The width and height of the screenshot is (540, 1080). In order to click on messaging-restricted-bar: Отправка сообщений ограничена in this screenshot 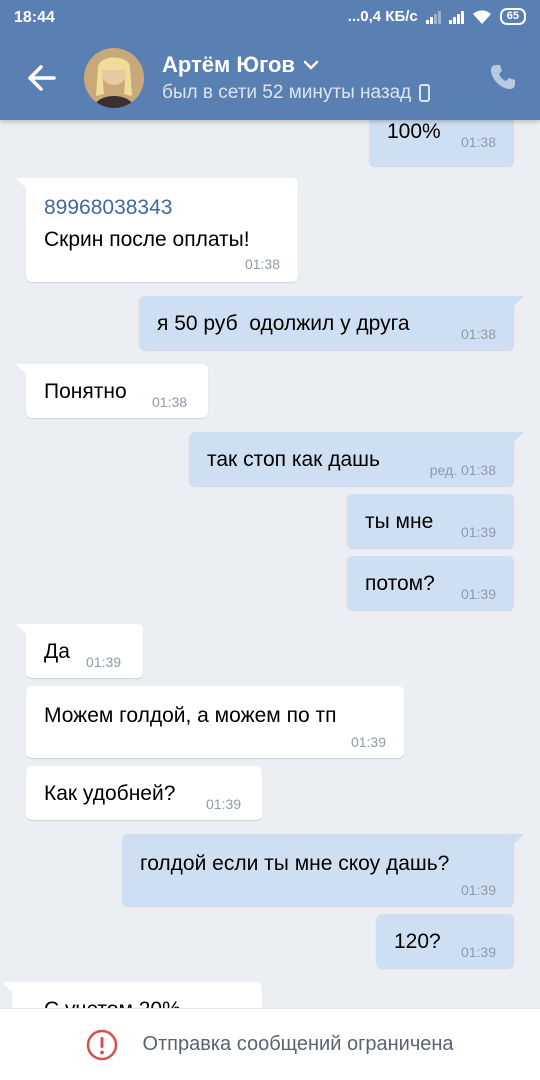, I will do `click(270, 1044)`.